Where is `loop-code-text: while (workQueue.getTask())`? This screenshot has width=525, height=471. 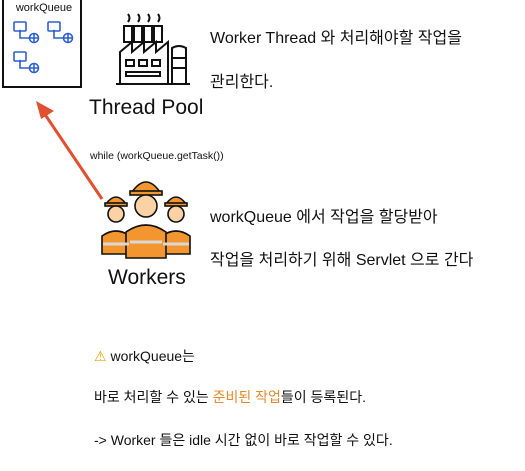
loop-code-text: while (workQueue.getTask()) is located at coordinates (157, 156).